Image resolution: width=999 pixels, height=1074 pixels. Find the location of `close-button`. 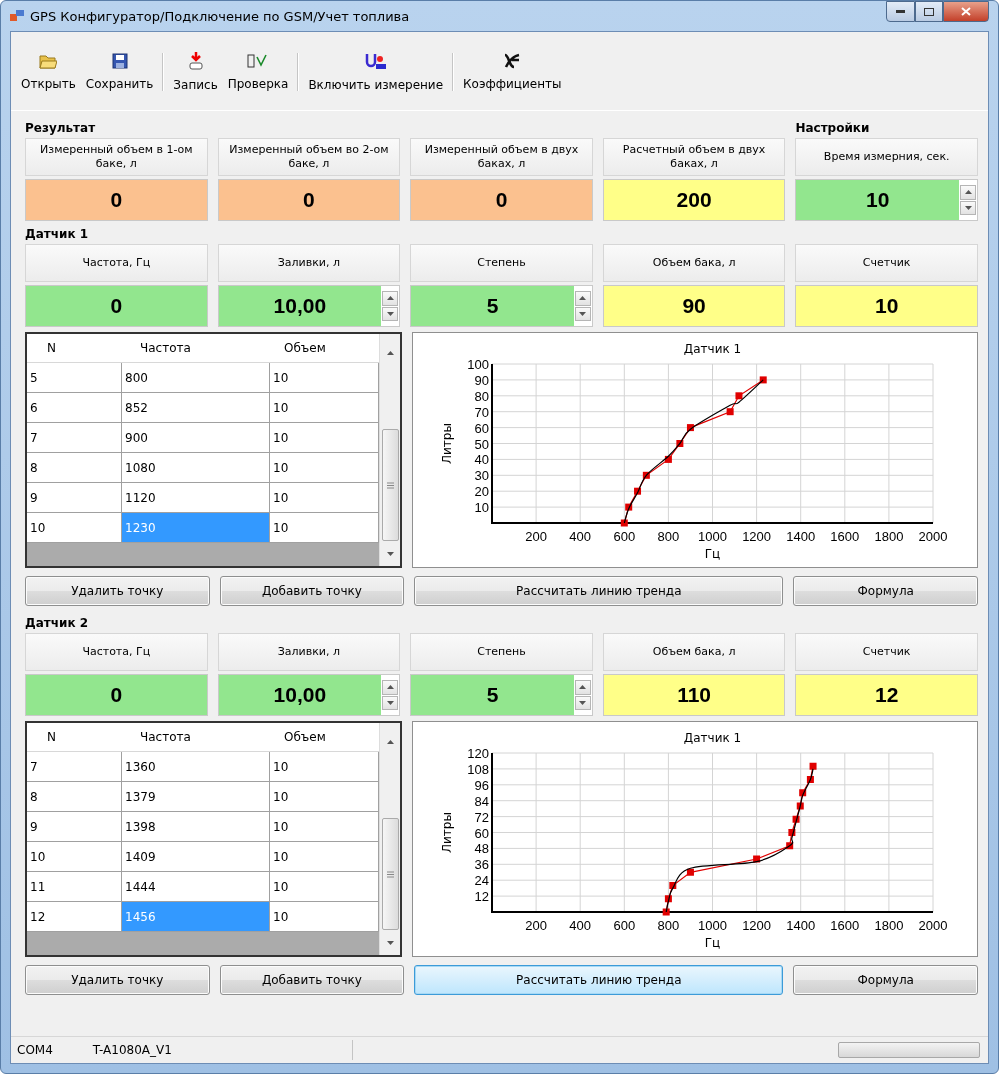

close-button is located at coordinates (966, 11).